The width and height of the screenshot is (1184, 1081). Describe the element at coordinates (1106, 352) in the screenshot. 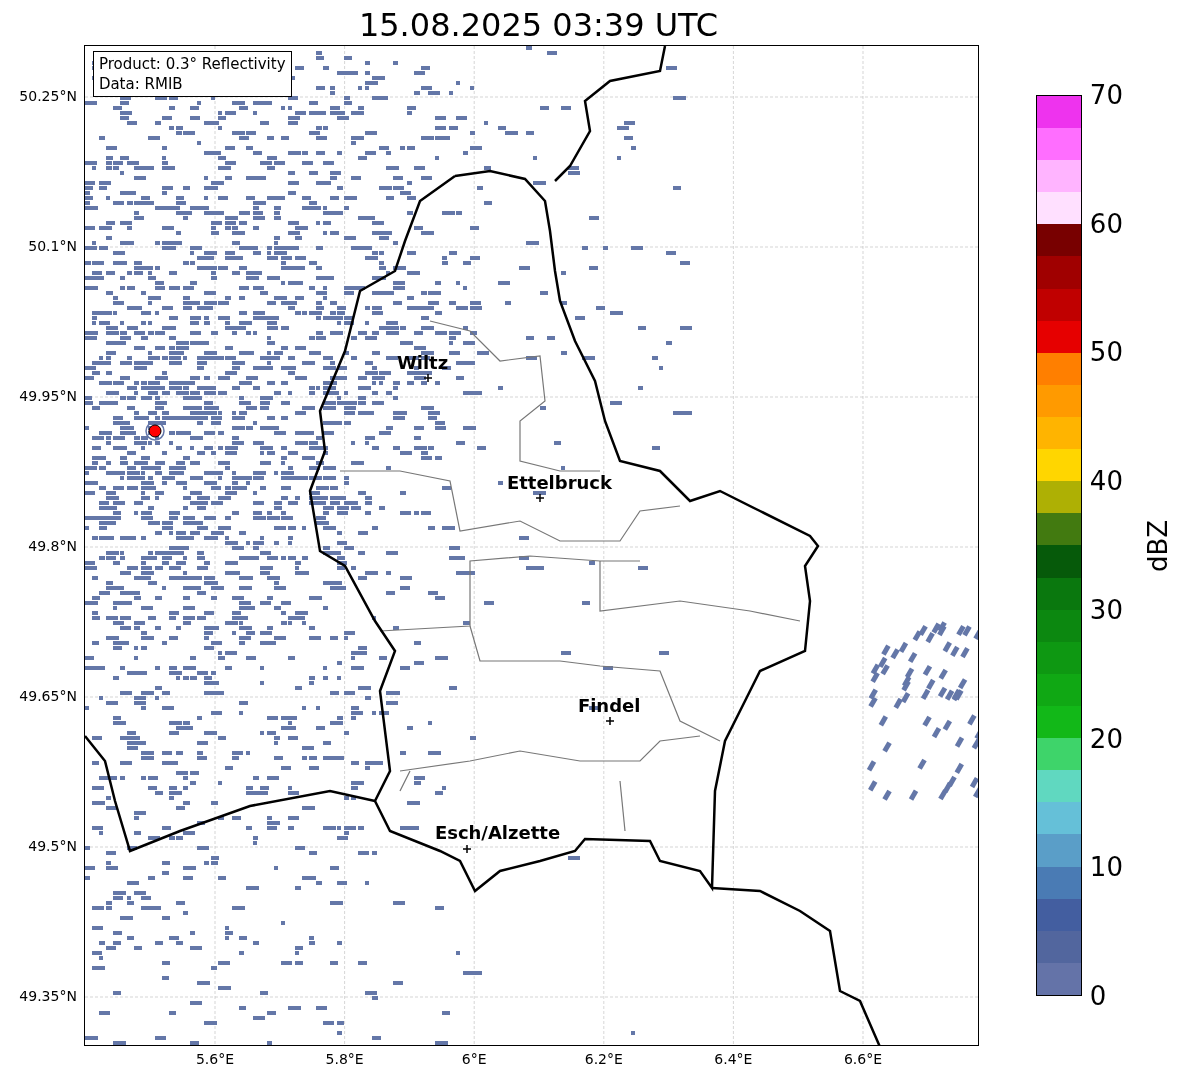

I see `tick-label: 50` at that location.